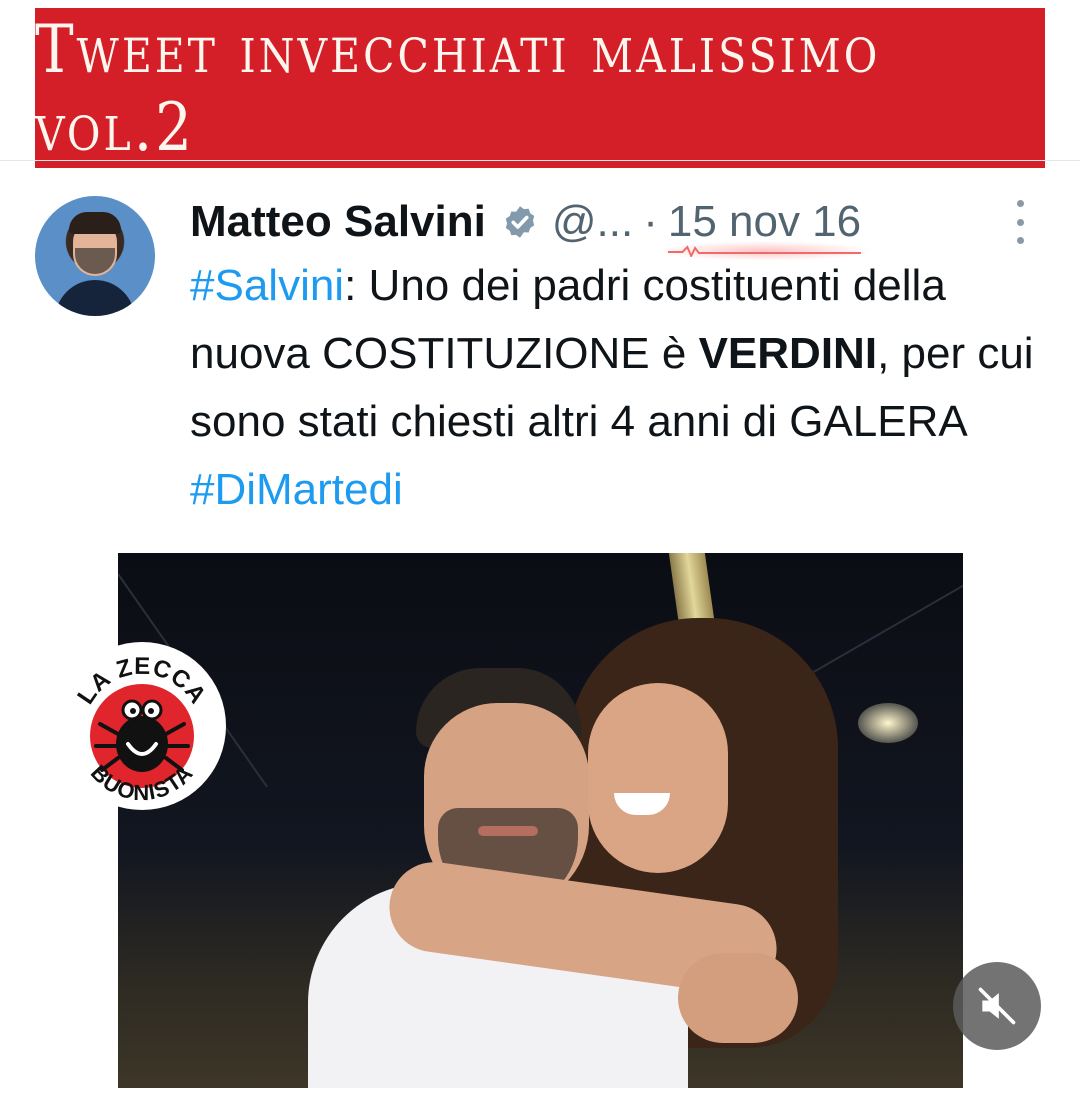 The width and height of the screenshot is (1080, 1103). What do you see at coordinates (95, 256) in the screenshot?
I see `avatar` at bounding box center [95, 256].